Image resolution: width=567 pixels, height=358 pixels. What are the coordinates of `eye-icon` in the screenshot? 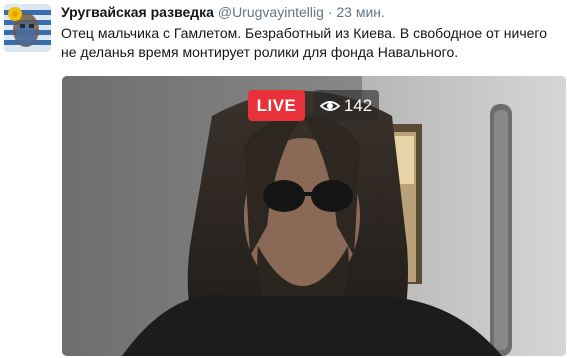 It's located at (329, 106).